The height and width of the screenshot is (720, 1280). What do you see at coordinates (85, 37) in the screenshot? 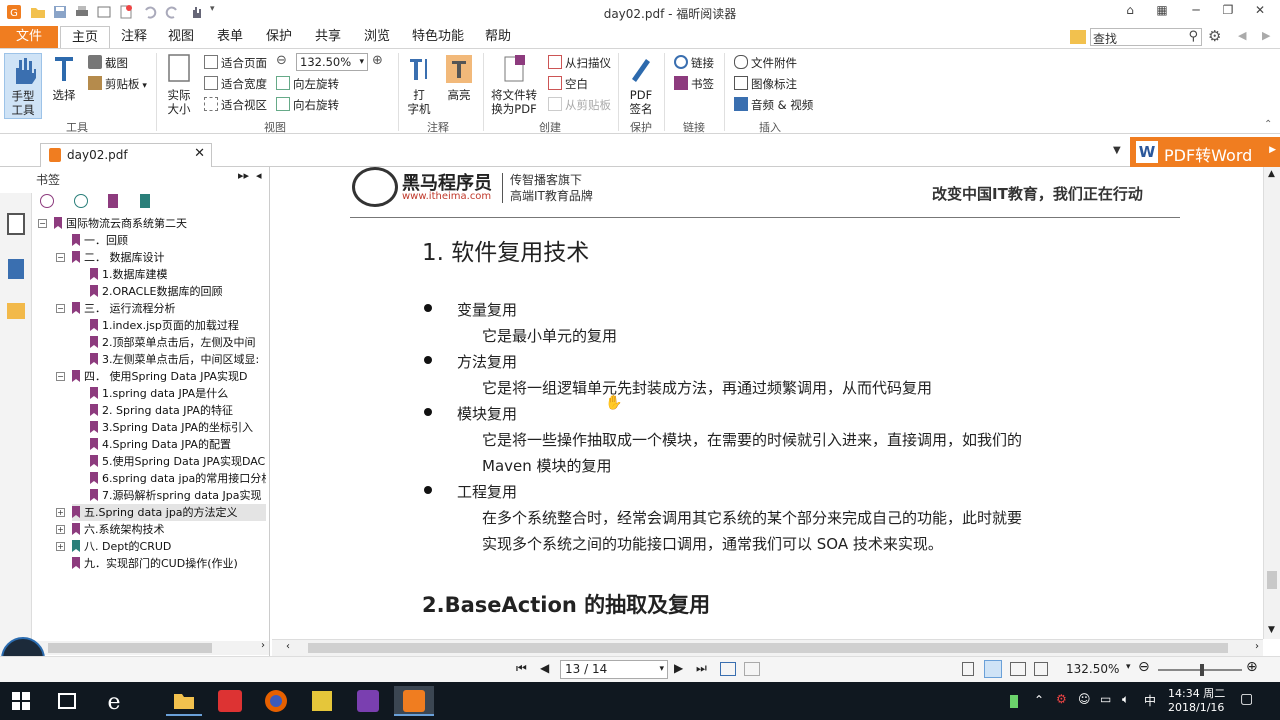
I see `tab-home: 主页` at bounding box center [85, 37].